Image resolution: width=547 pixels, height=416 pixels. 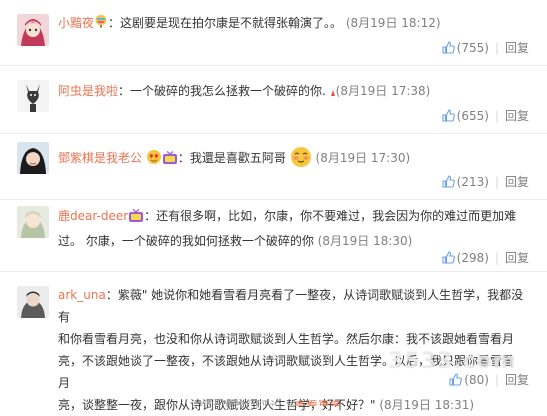 I want to click on comment-actions: (755) | 回复, so click(x=485, y=48).